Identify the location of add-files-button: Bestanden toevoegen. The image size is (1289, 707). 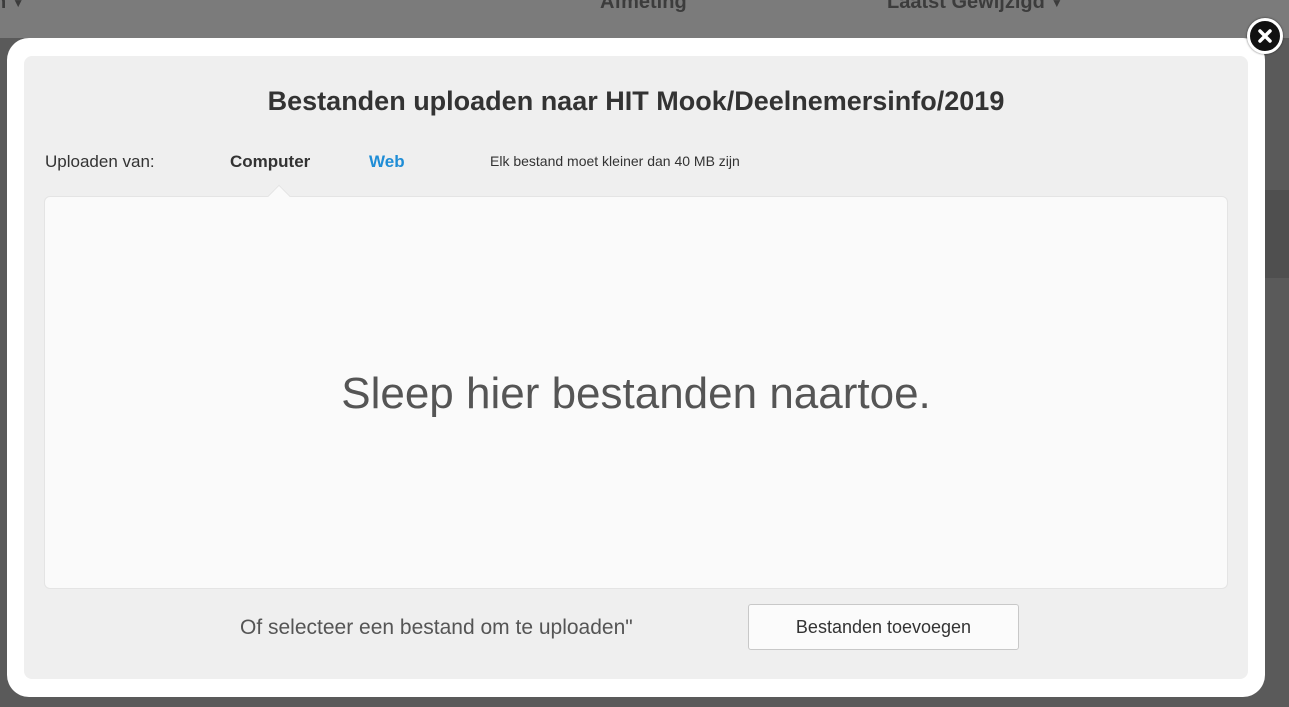
(883, 627).